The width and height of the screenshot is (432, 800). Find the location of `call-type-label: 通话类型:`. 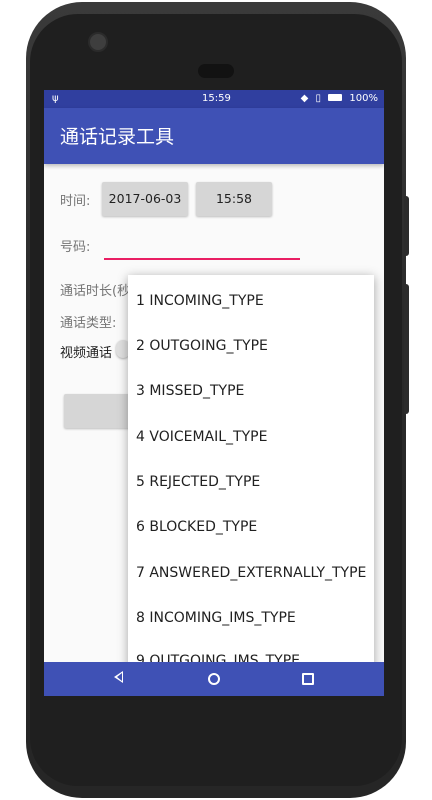

call-type-label: 通话类型: is located at coordinates (88, 323).